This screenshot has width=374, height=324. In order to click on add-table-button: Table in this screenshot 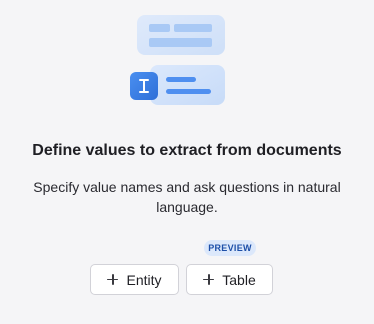, I will do `click(229, 279)`.